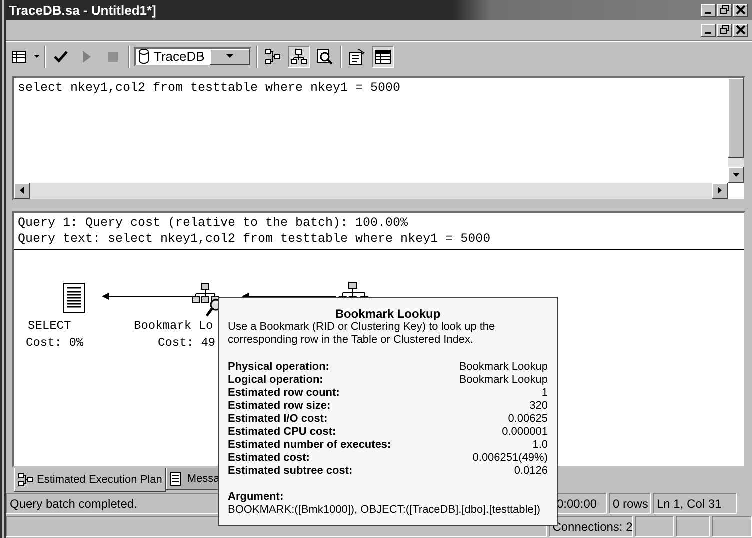  I want to click on property-label: Estimated number of executes:, so click(310, 445).